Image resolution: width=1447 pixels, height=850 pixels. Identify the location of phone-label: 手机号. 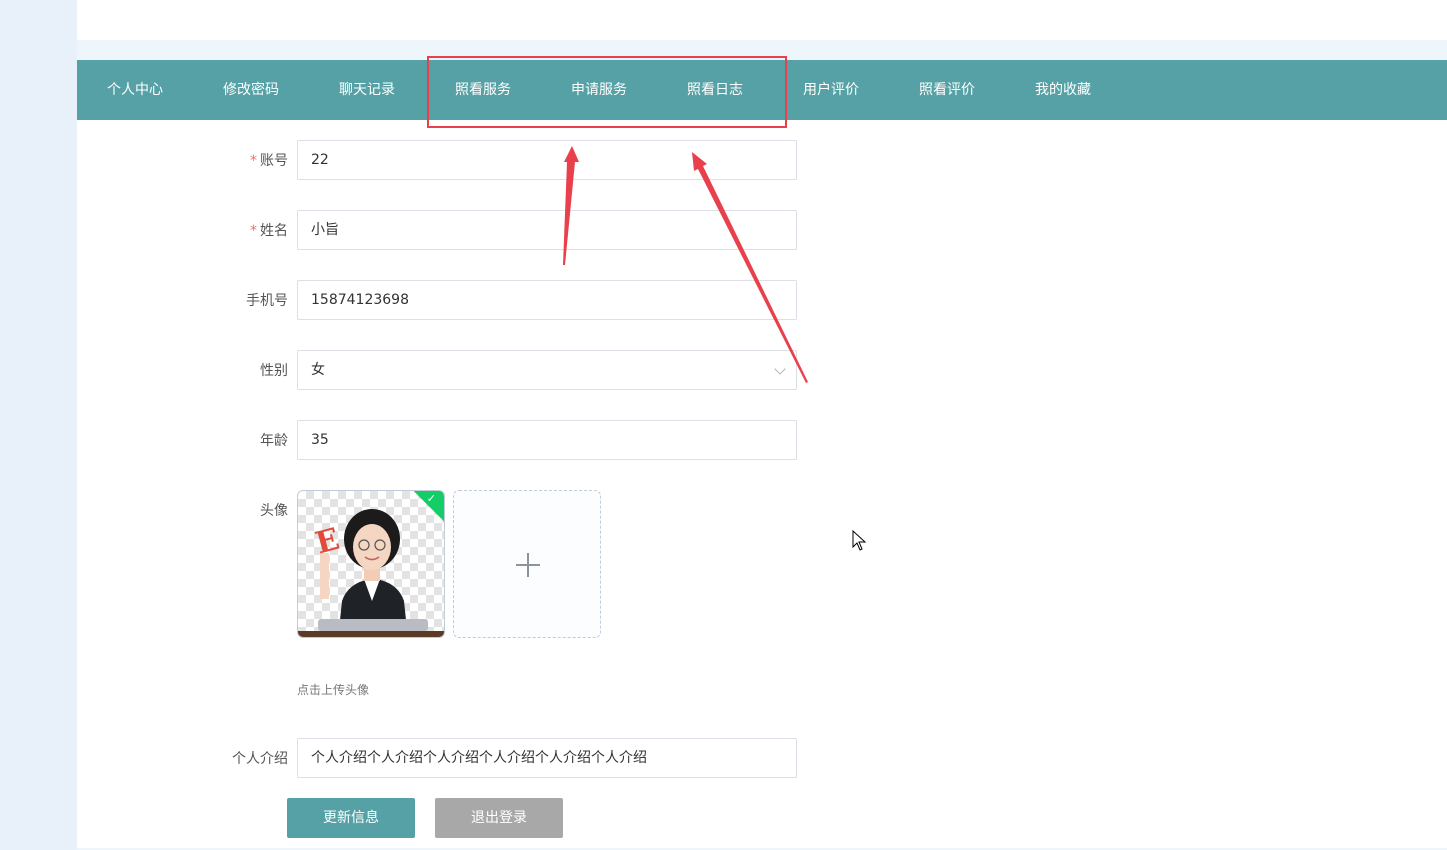
(267, 301).